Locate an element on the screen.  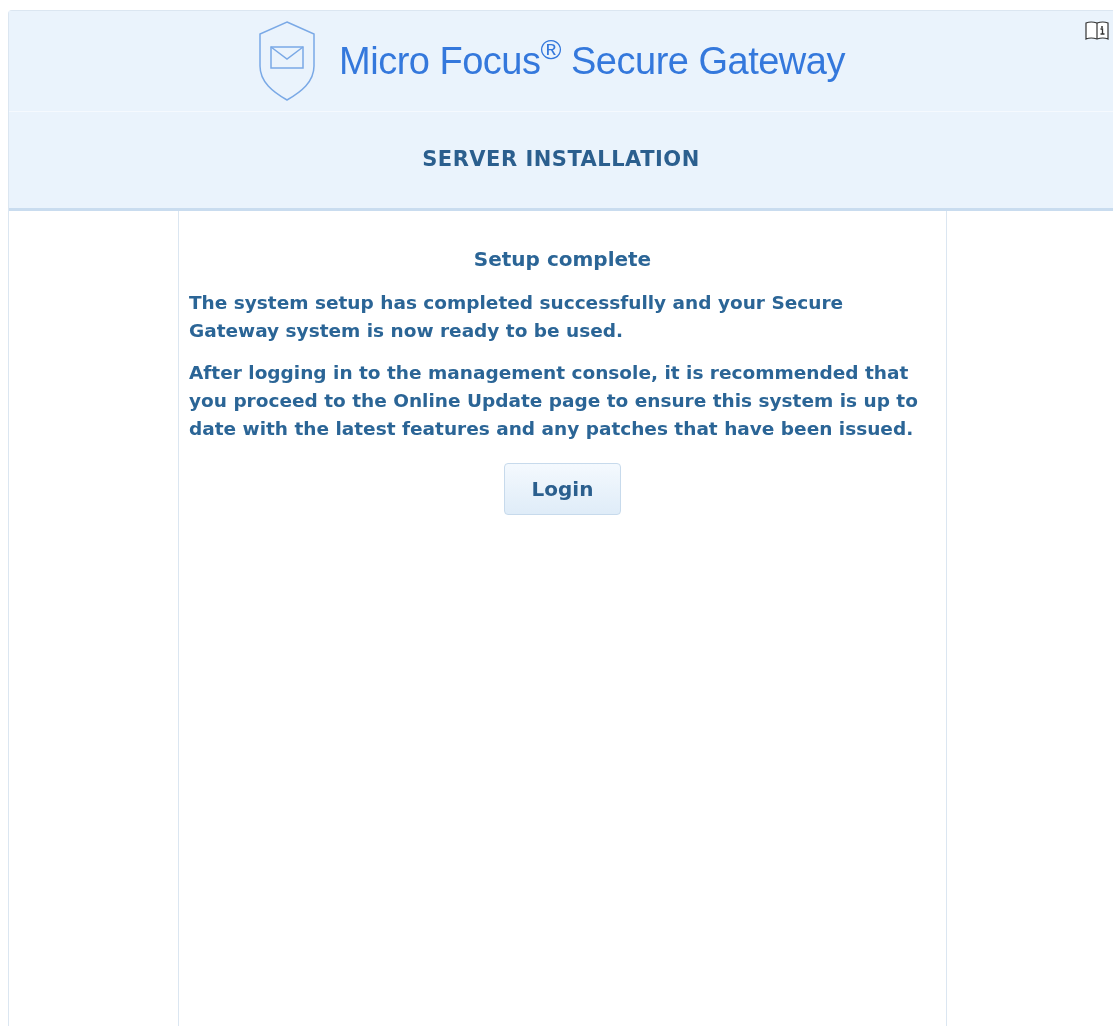
heading: Setup complete is located at coordinates (562, 259).